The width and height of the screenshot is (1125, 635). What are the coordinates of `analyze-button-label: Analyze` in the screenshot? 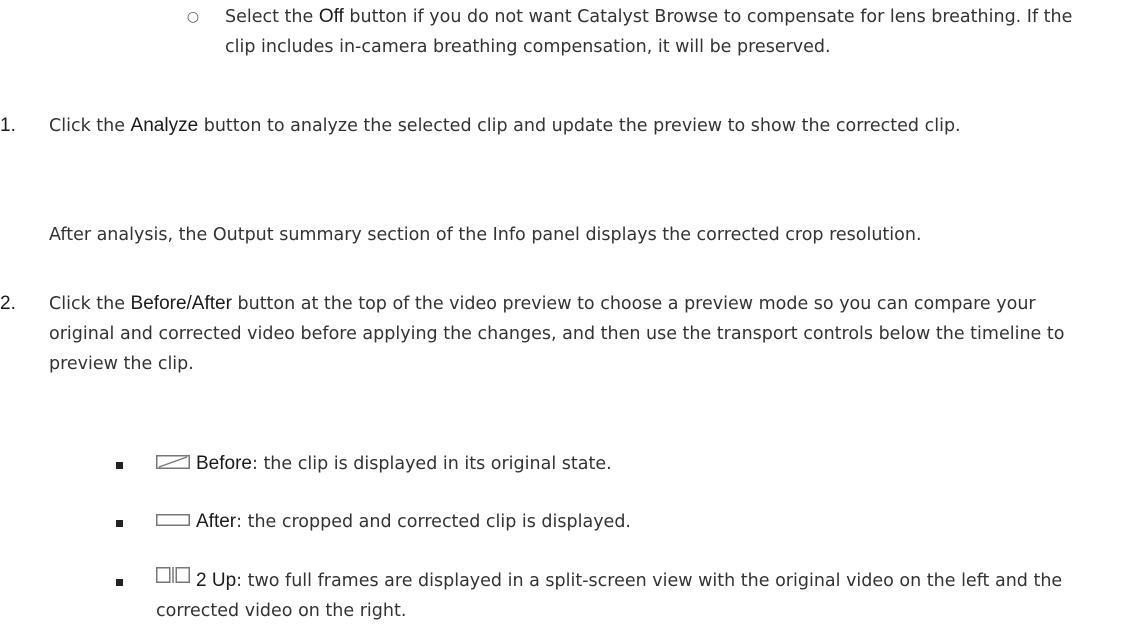 It's located at (164, 125).